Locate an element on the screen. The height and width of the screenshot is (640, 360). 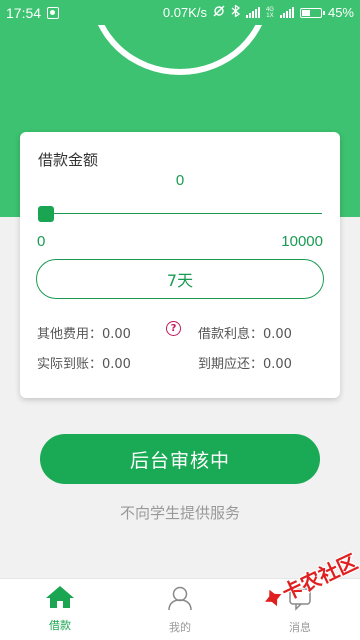
status-bar: 17:54 0.07K/s 4G 1X 45% is located at coordinates (180, 12).